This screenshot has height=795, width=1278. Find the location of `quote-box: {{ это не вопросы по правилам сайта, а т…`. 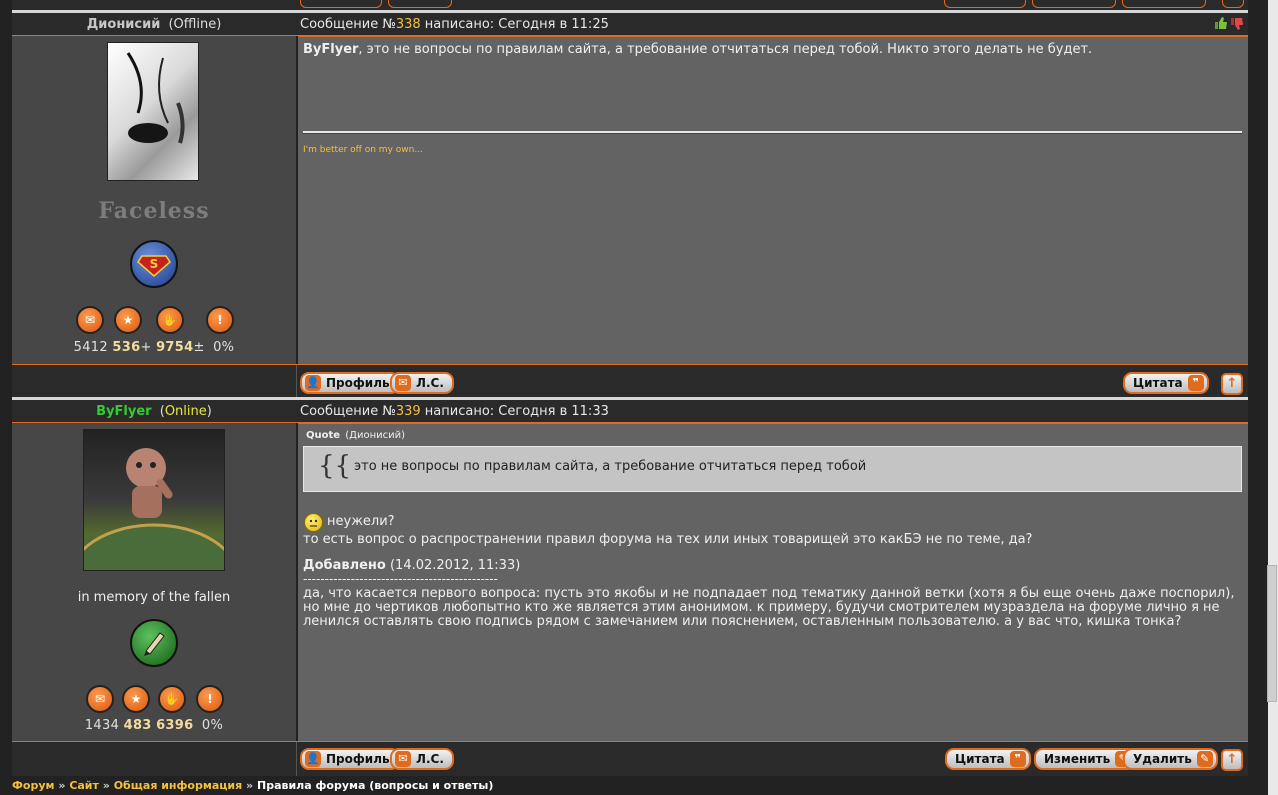

quote-box: {{ это не вопросы по правилам сайта, а т… is located at coordinates (772, 469).